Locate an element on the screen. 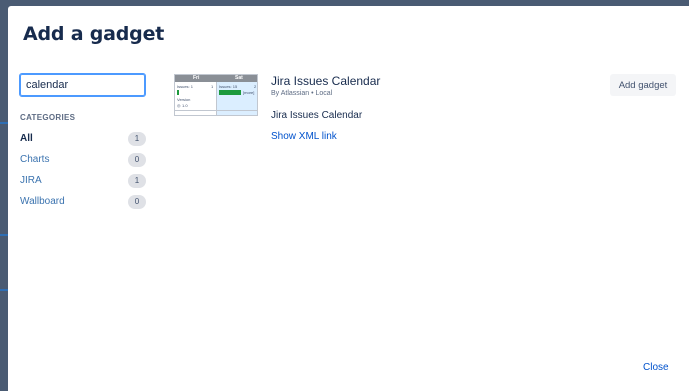 The image size is (689, 391). add-gadget-button: Add gadget is located at coordinates (643, 85).